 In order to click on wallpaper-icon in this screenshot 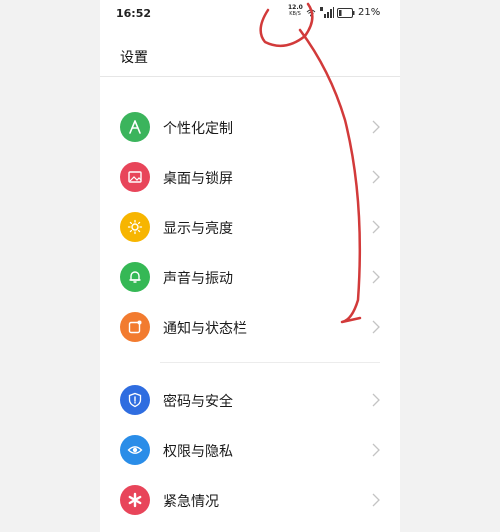, I will do `click(135, 177)`.